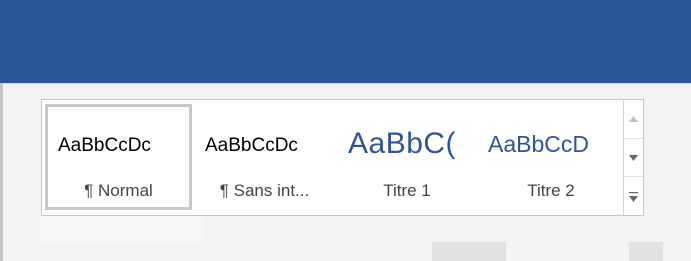 This screenshot has width=691, height=261. What do you see at coordinates (551, 190) in the screenshot?
I see `style-label: Titre 2` at bounding box center [551, 190].